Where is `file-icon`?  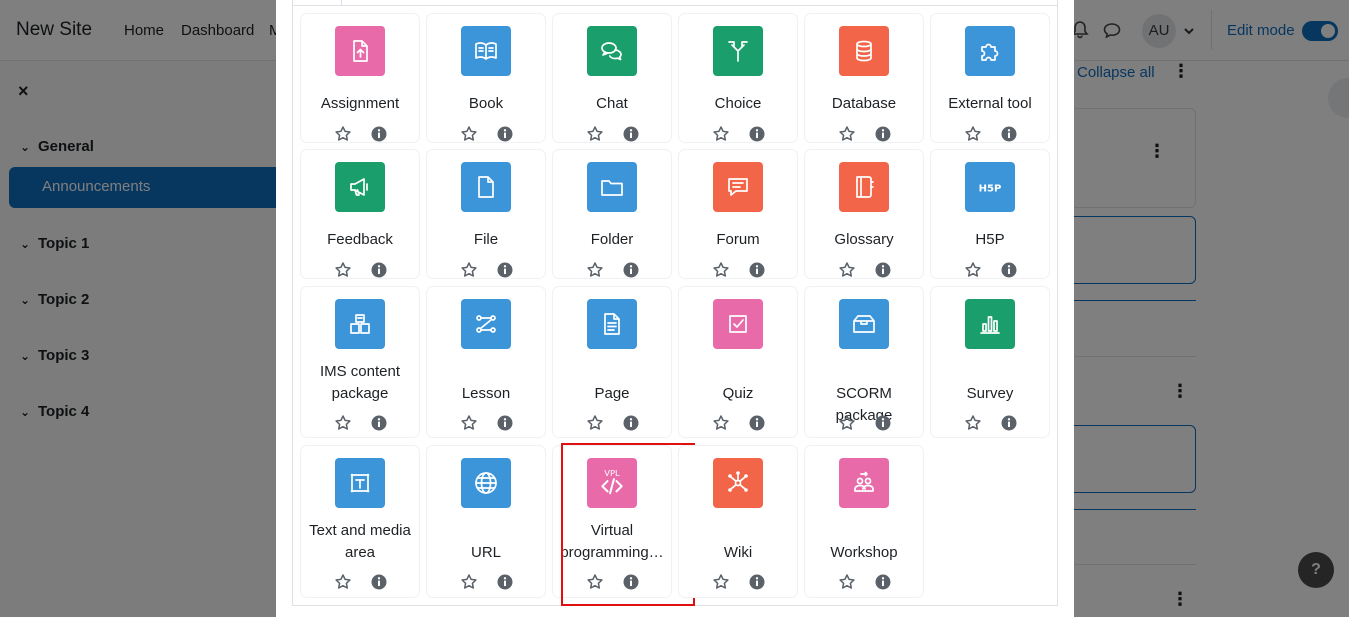 file-icon is located at coordinates (486, 187).